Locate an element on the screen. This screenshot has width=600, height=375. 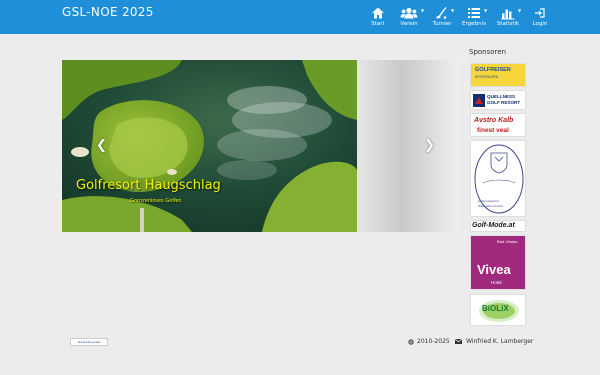
quellness-logo-icon is located at coordinates (479, 100).